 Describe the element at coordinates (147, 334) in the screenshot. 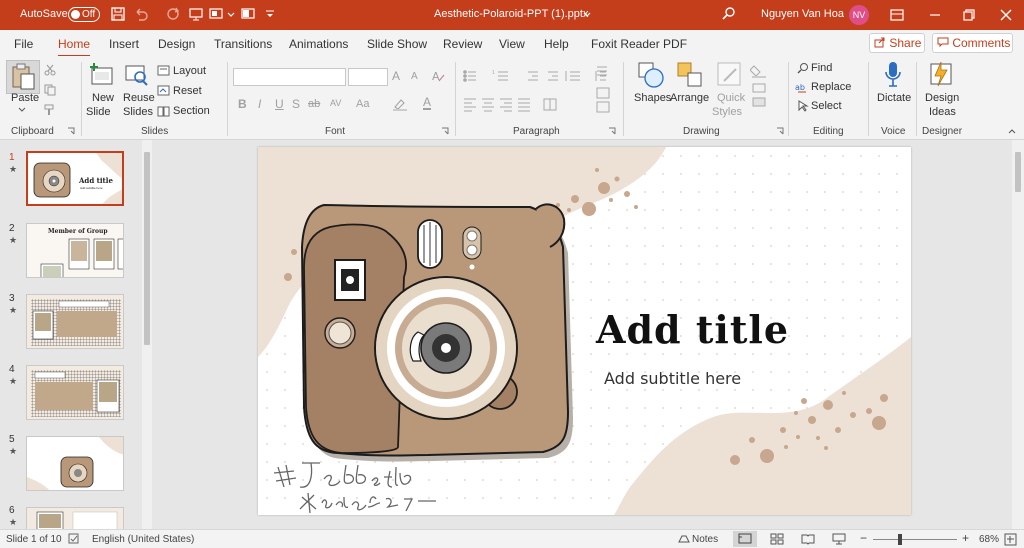

I see `thumbnail-scrollbar` at that location.